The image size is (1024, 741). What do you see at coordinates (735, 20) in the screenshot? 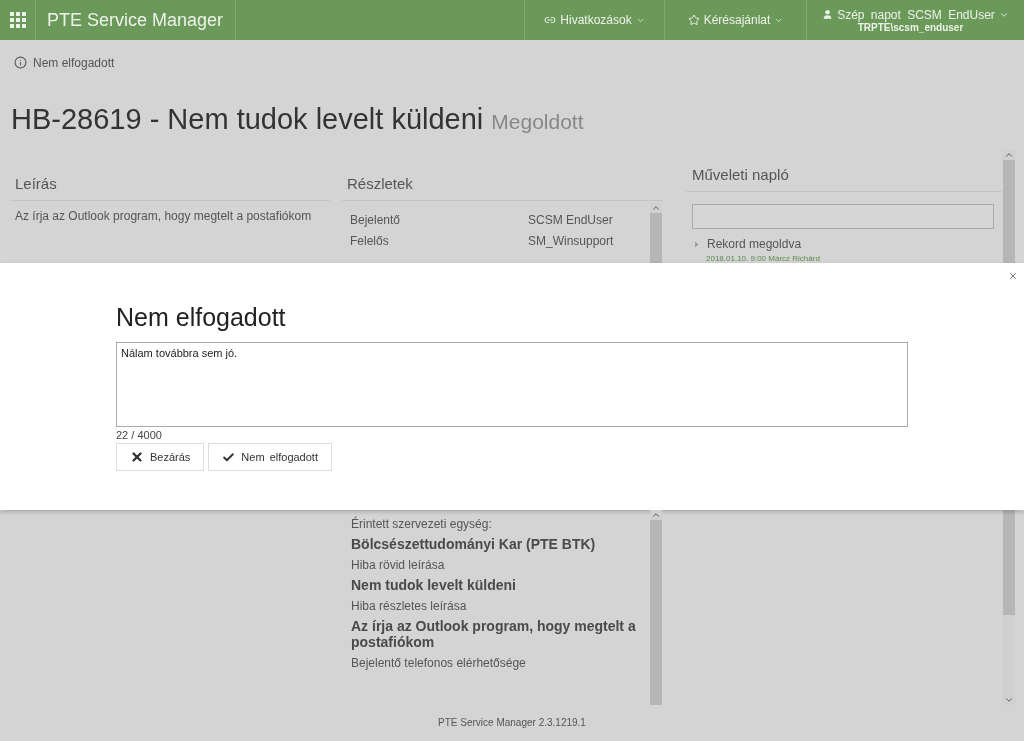
I see `nav-menu: Kérésajánlat` at bounding box center [735, 20].